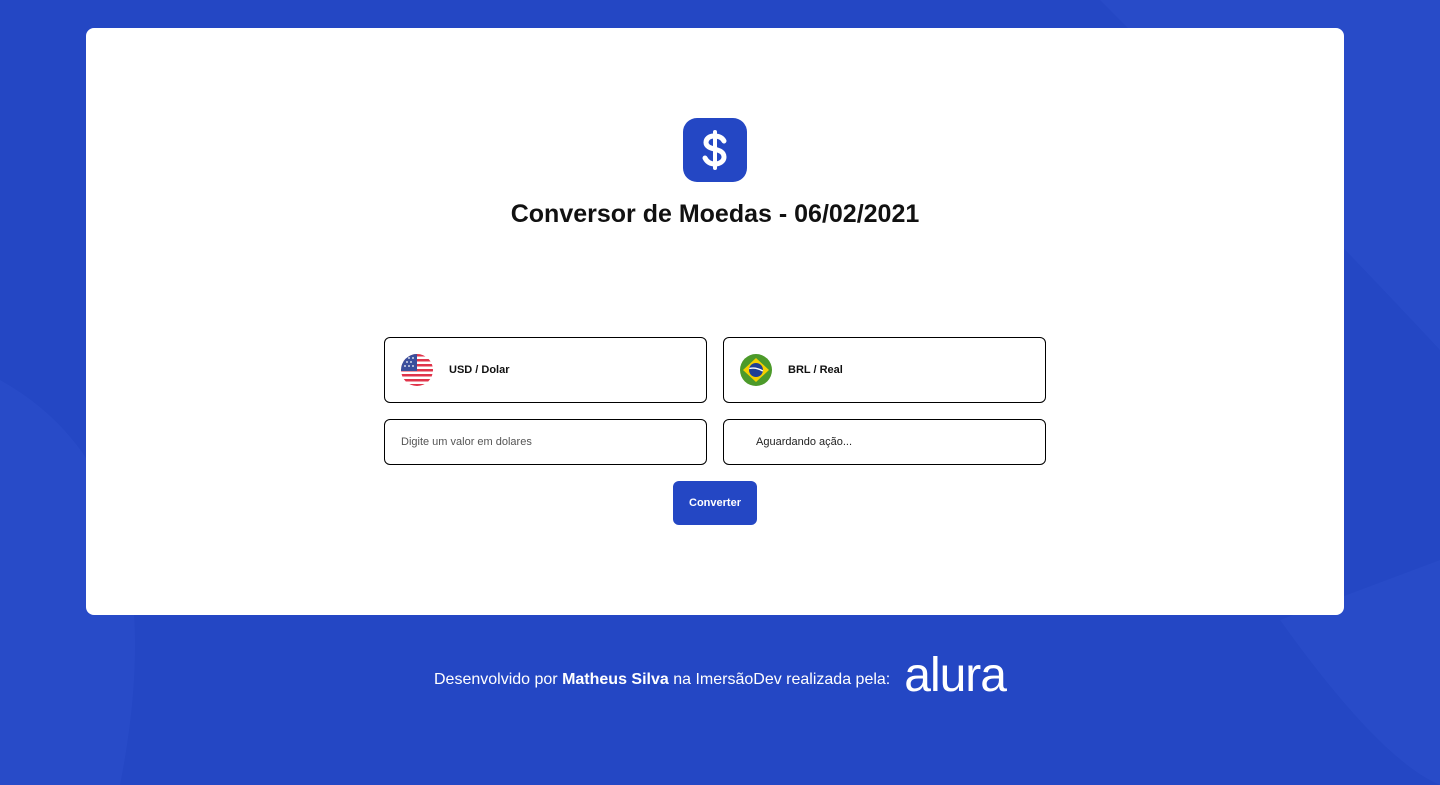  What do you see at coordinates (545, 442) in the screenshot?
I see `amount-input` at bounding box center [545, 442].